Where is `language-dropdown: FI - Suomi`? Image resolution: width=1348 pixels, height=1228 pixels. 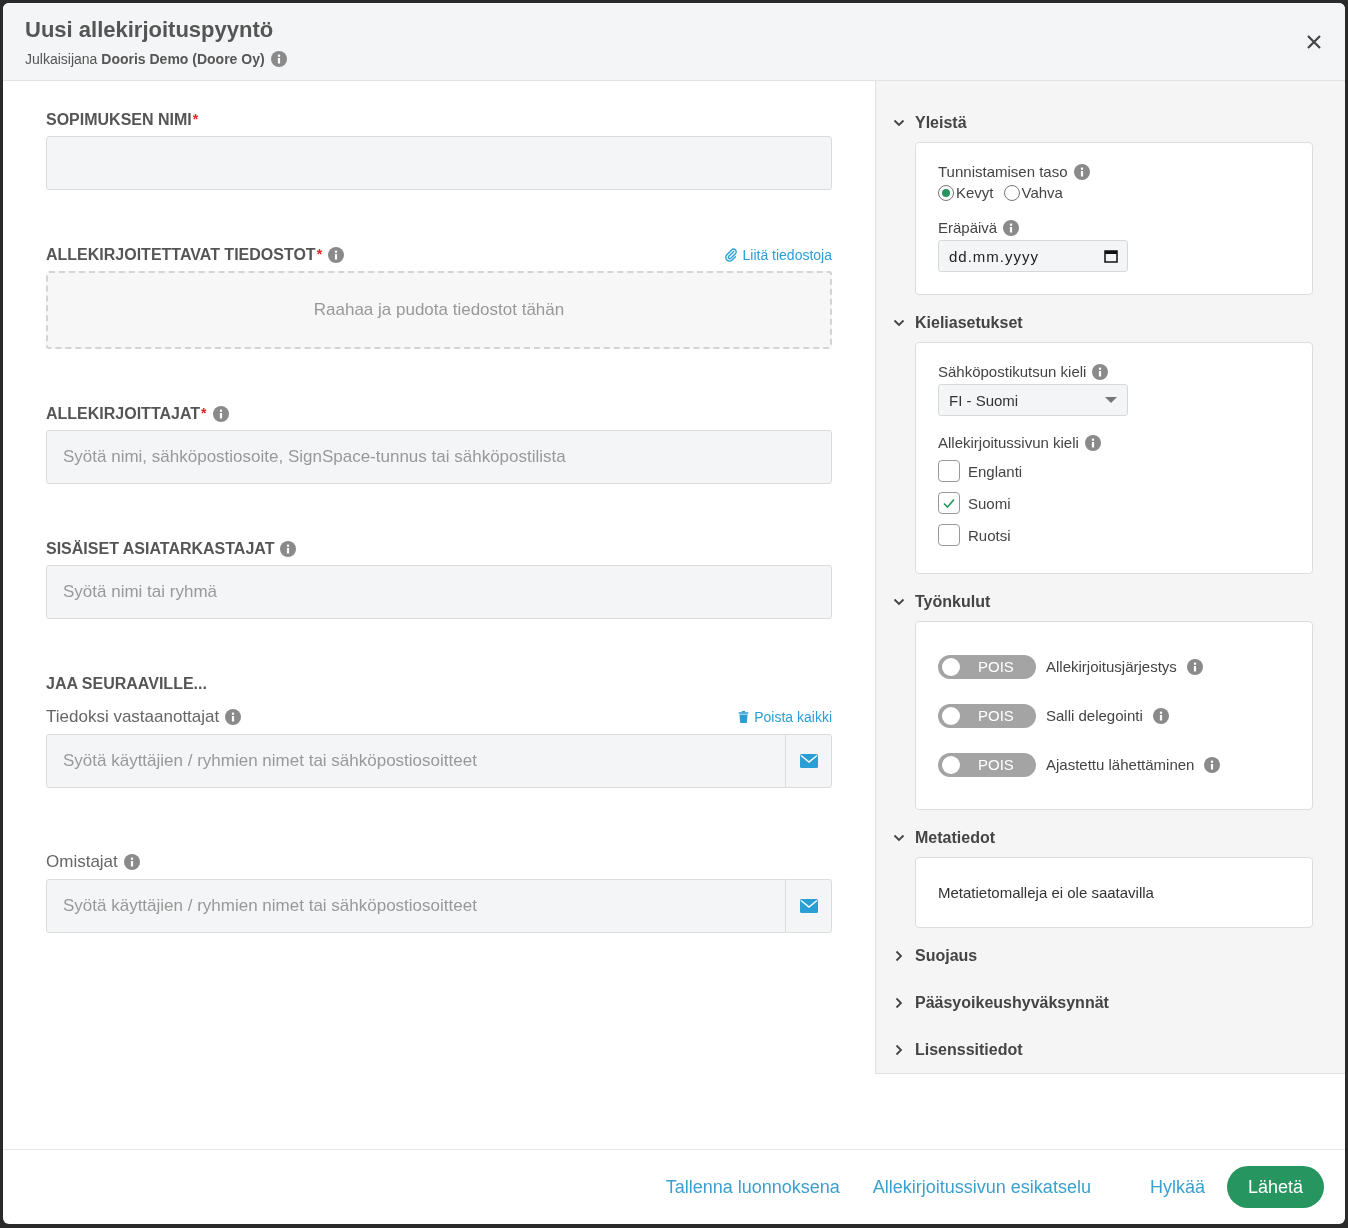 language-dropdown: FI - Suomi is located at coordinates (1033, 400).